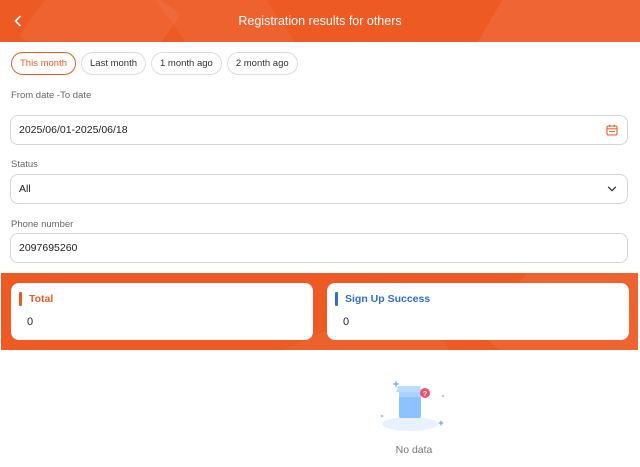 This screenshot has height=467, width=640. I want to click on phone-input: 2097695260, so click(319, 248).